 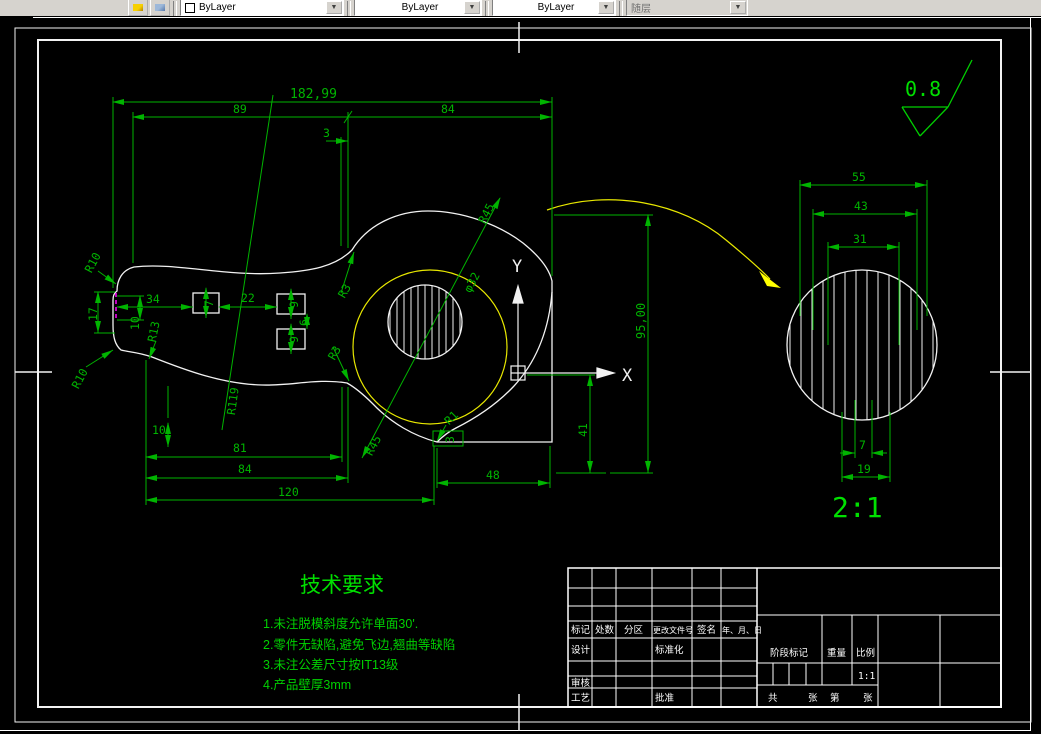 I want to click on tb-weight-label: 重量, so click(x=837, y=653).